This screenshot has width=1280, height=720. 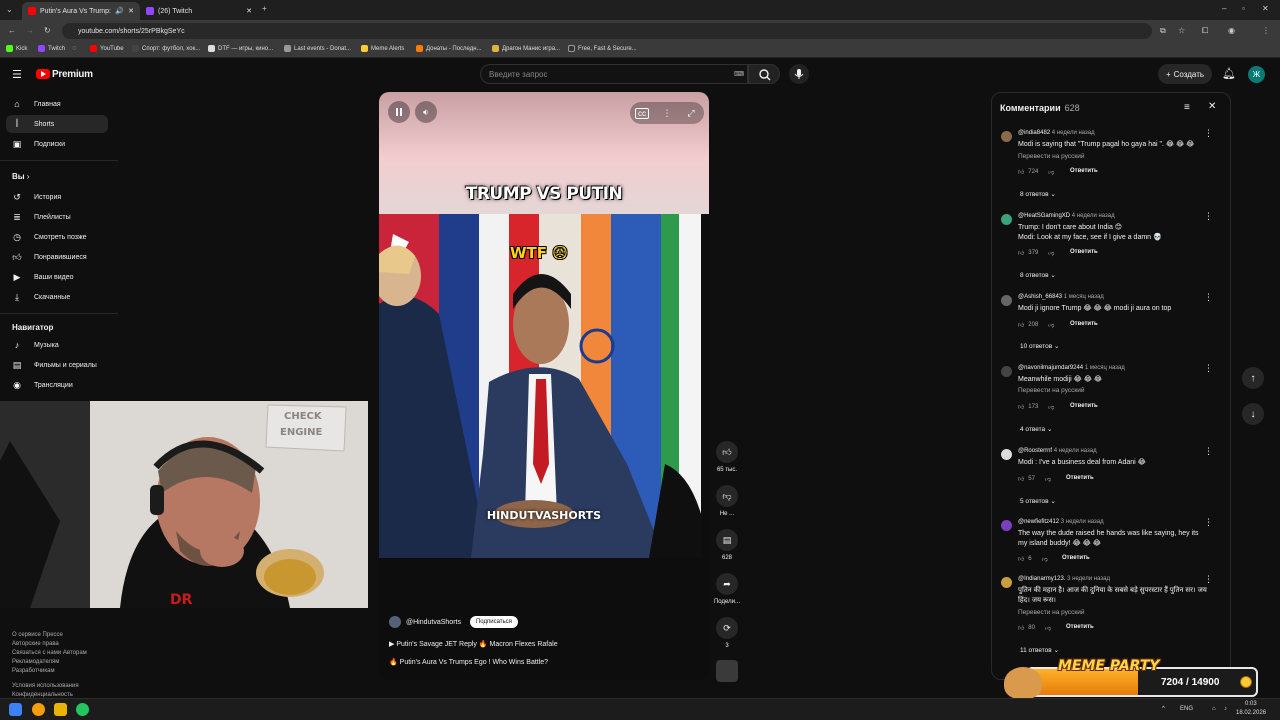 What do you see at coordinates (727, 496) in the screenshot?
I see `dislike-button: 👎︎` at bounding box center [727, 496].